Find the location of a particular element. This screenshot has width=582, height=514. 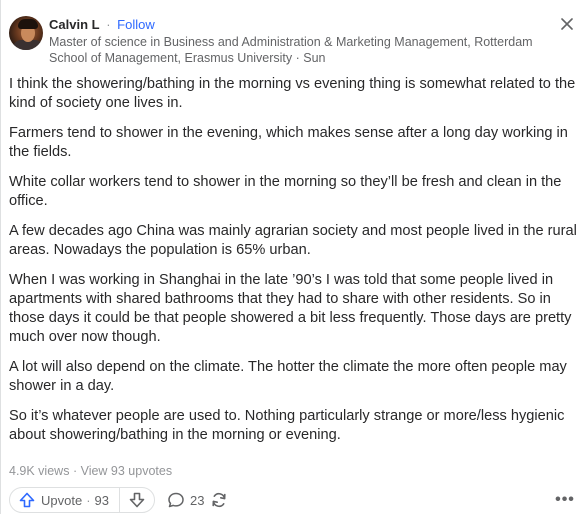

upvote-label: Upvote is located at coordinates (62, 500).